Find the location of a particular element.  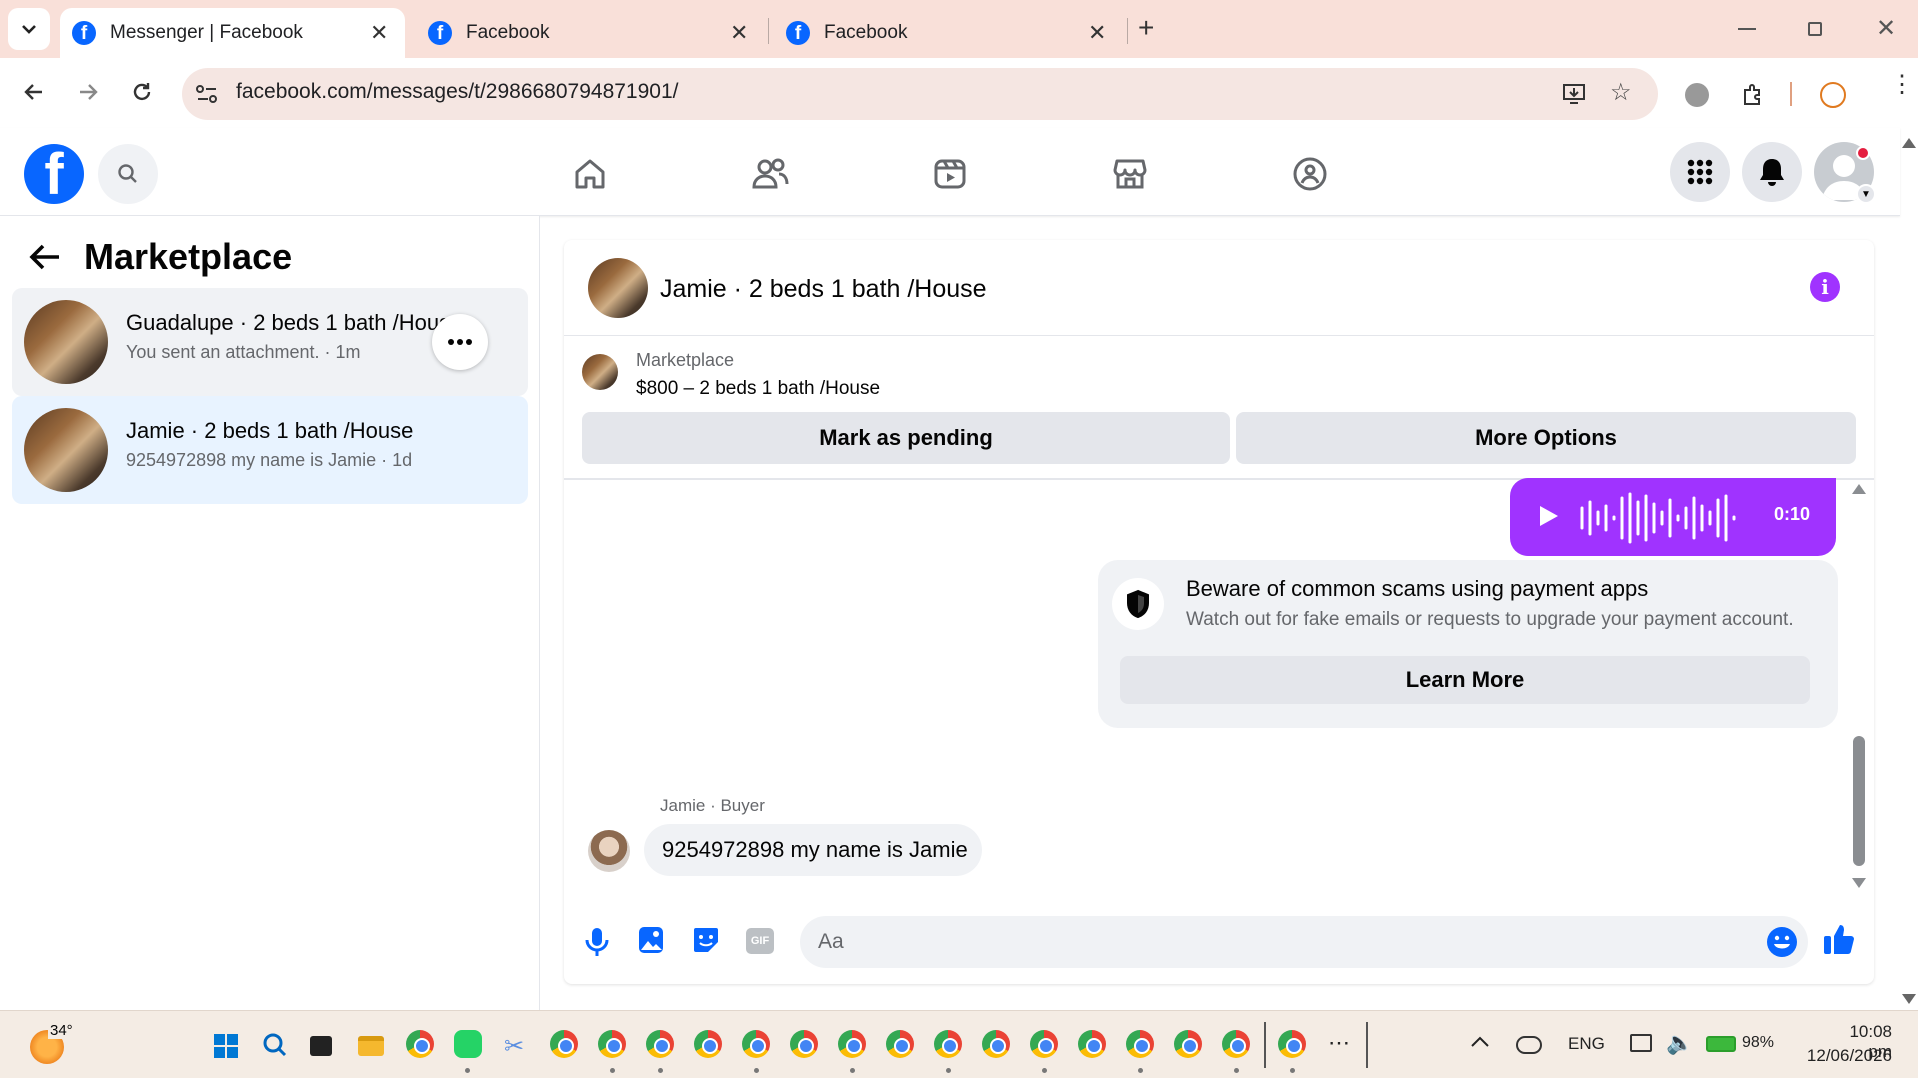

listing-thumbnail is located at coordinates (66, 450).